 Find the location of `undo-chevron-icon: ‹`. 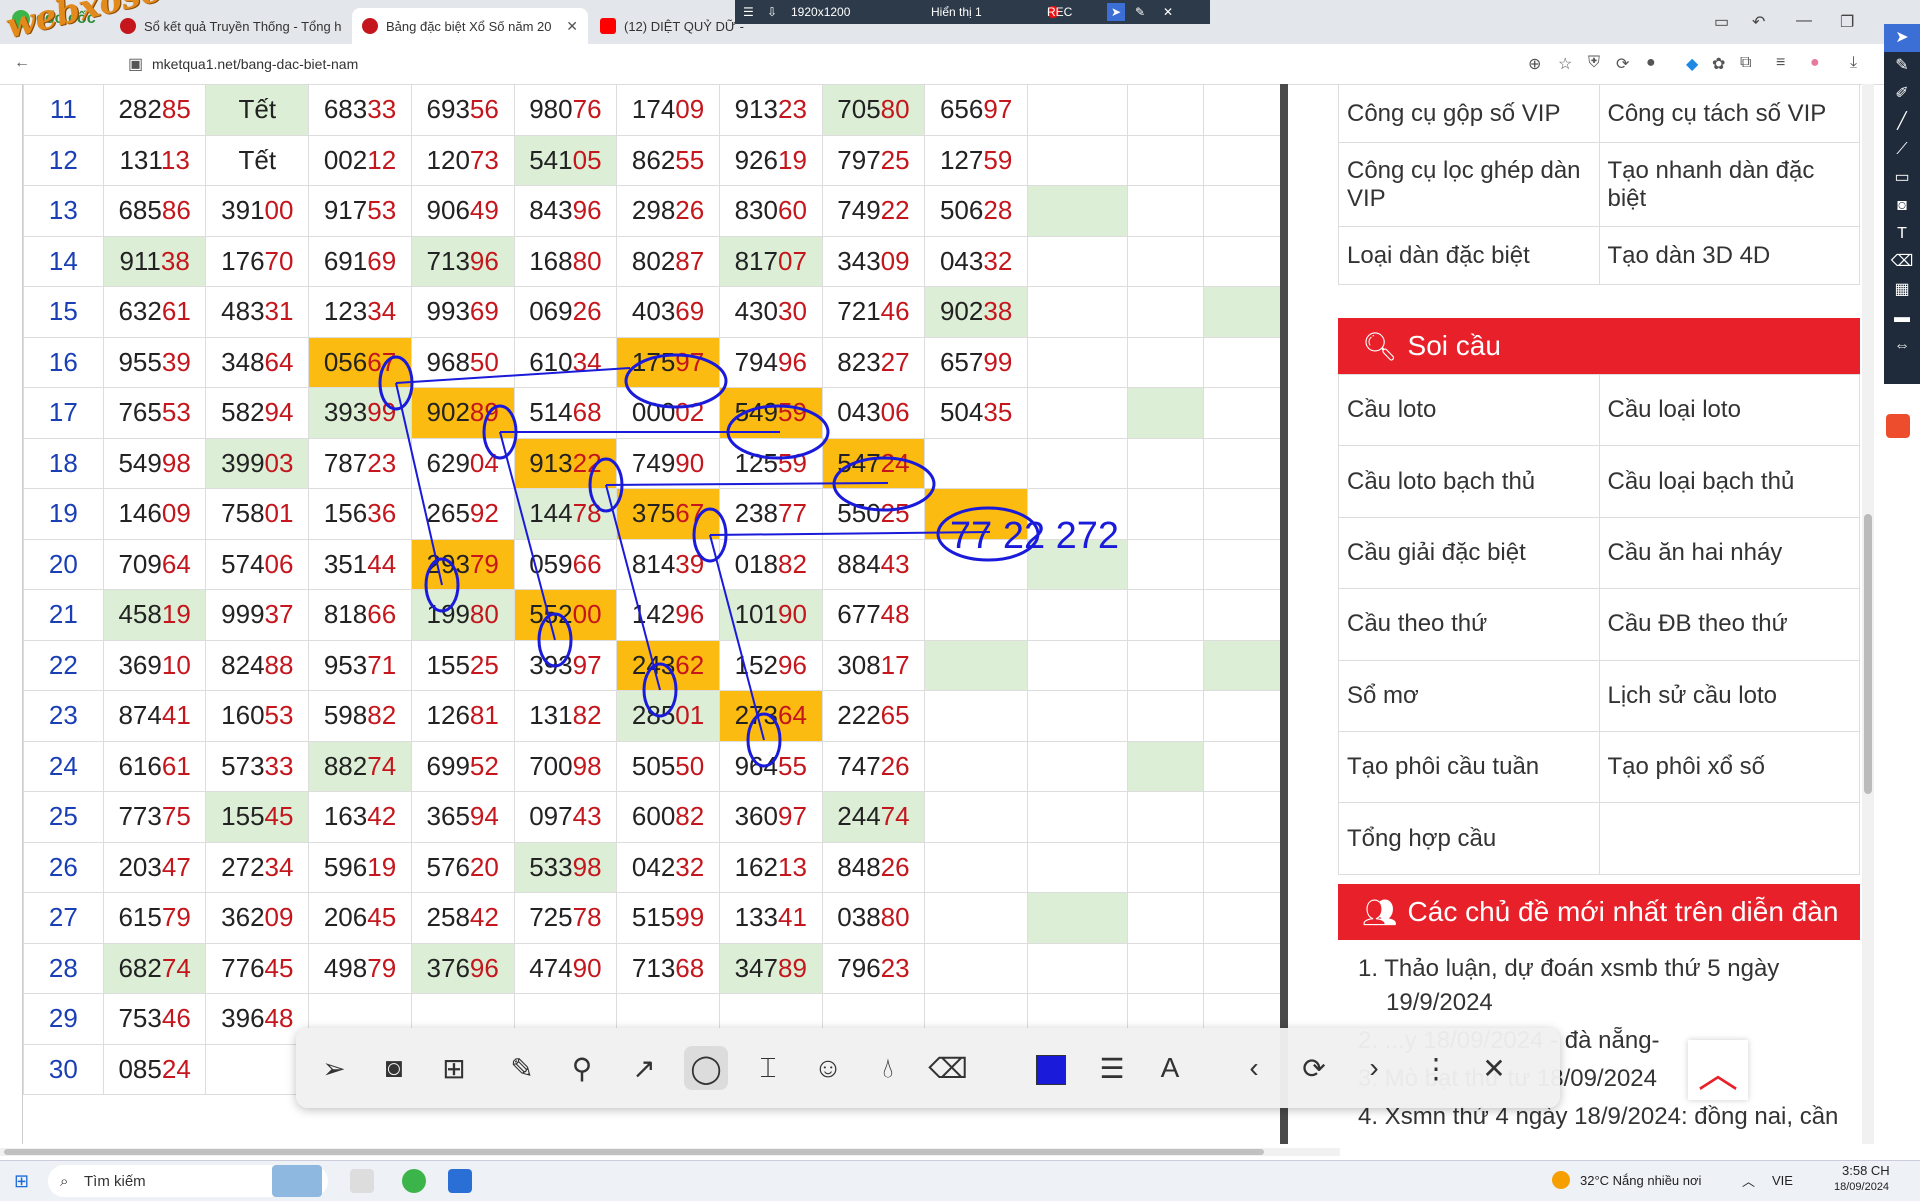

undo-chevron-icon: ‹ is located at coordinates (1254, 1068).